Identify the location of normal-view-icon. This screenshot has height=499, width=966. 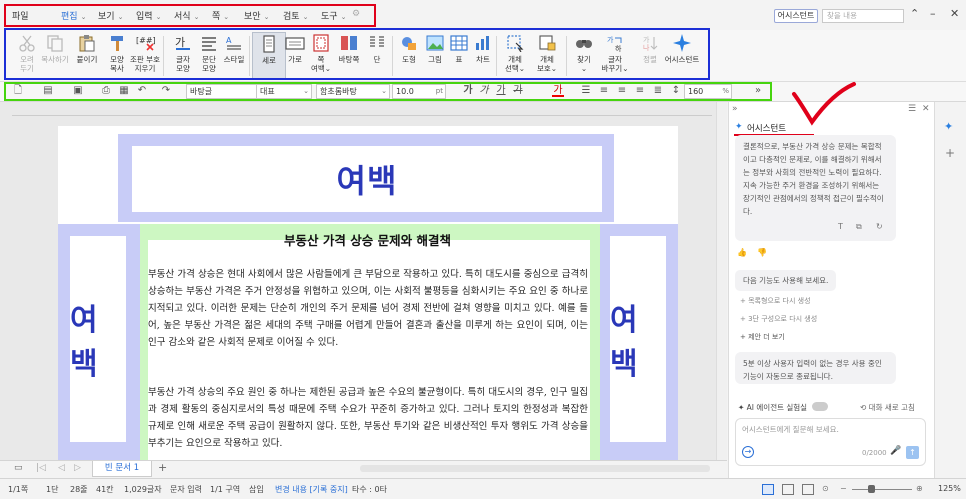
(768, 489).